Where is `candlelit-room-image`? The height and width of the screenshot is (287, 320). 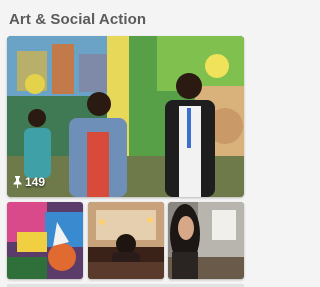 candlelit-room-image is located at coordinates (126, 240).